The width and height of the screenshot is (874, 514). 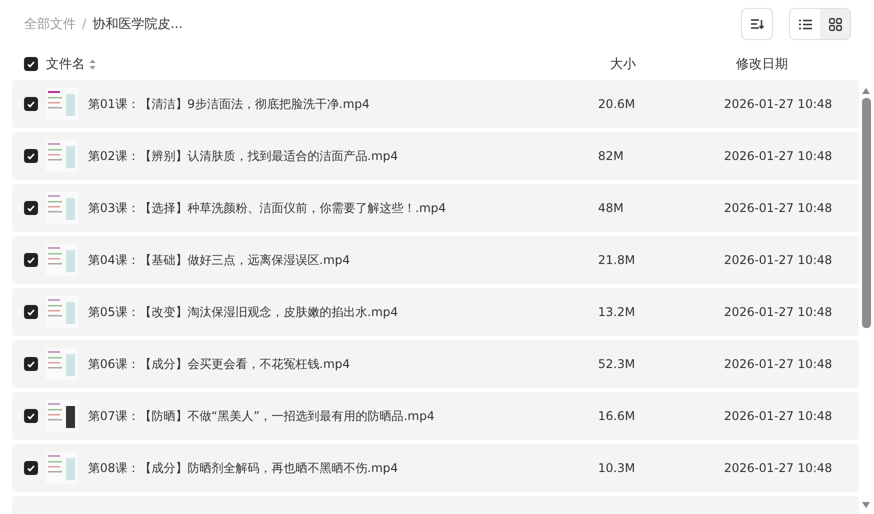 What do you see at coordinates (611, 156) in the screenshot?
I see `file-size: 82M` at bounding box center [611, 156].